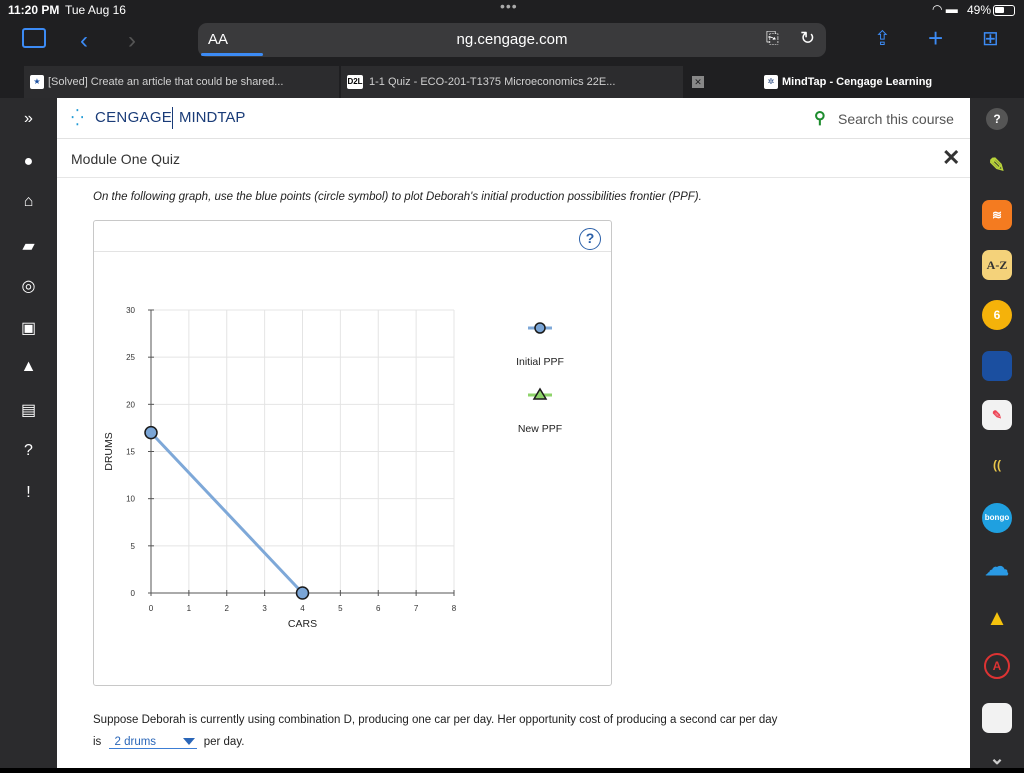 The image size is (1024, 773). Describe the element at coordinates (28, 493) in the screenshot. I see `feedback-icon: !` at that location.